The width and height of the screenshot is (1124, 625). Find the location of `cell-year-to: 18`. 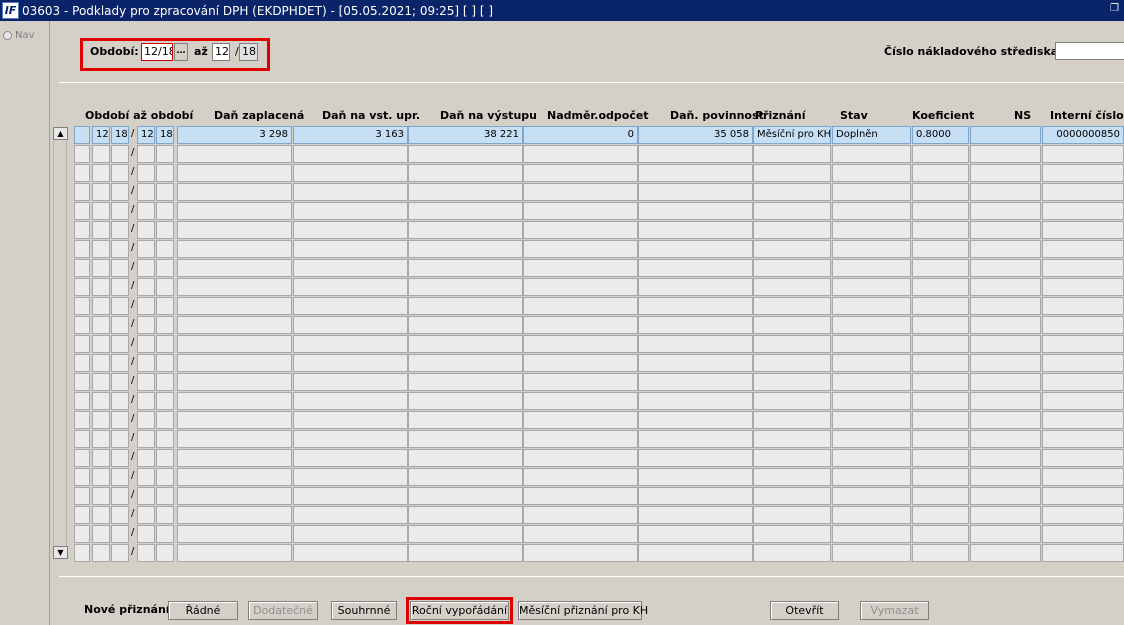

cell-year-to: 18 is located at coordinates (165, 135).